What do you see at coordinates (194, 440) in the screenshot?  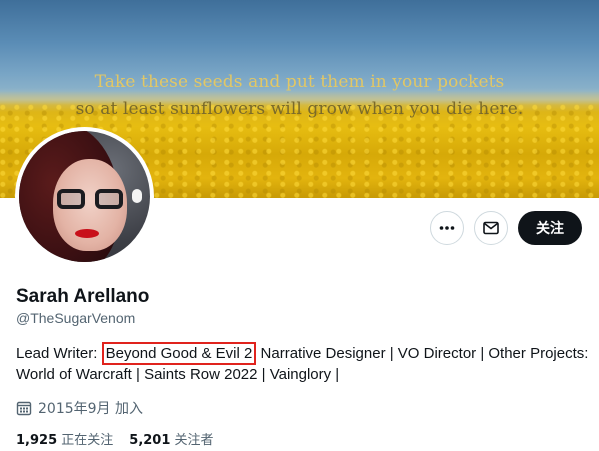 I see `followers-label: 关注者` at bounding box center [194, 440].